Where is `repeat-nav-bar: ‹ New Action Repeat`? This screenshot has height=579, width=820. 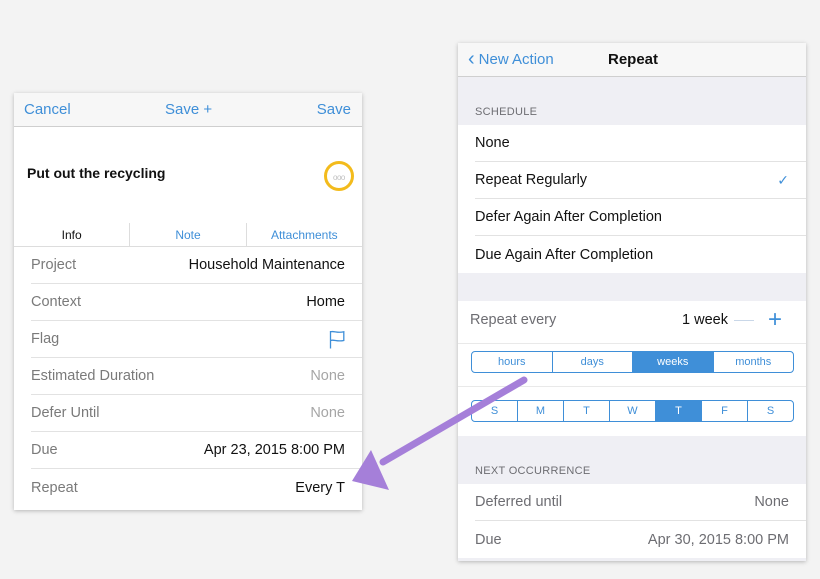
repeat-nav-bar: ‹ New Action Repeat is located at coordinates (632, 60).